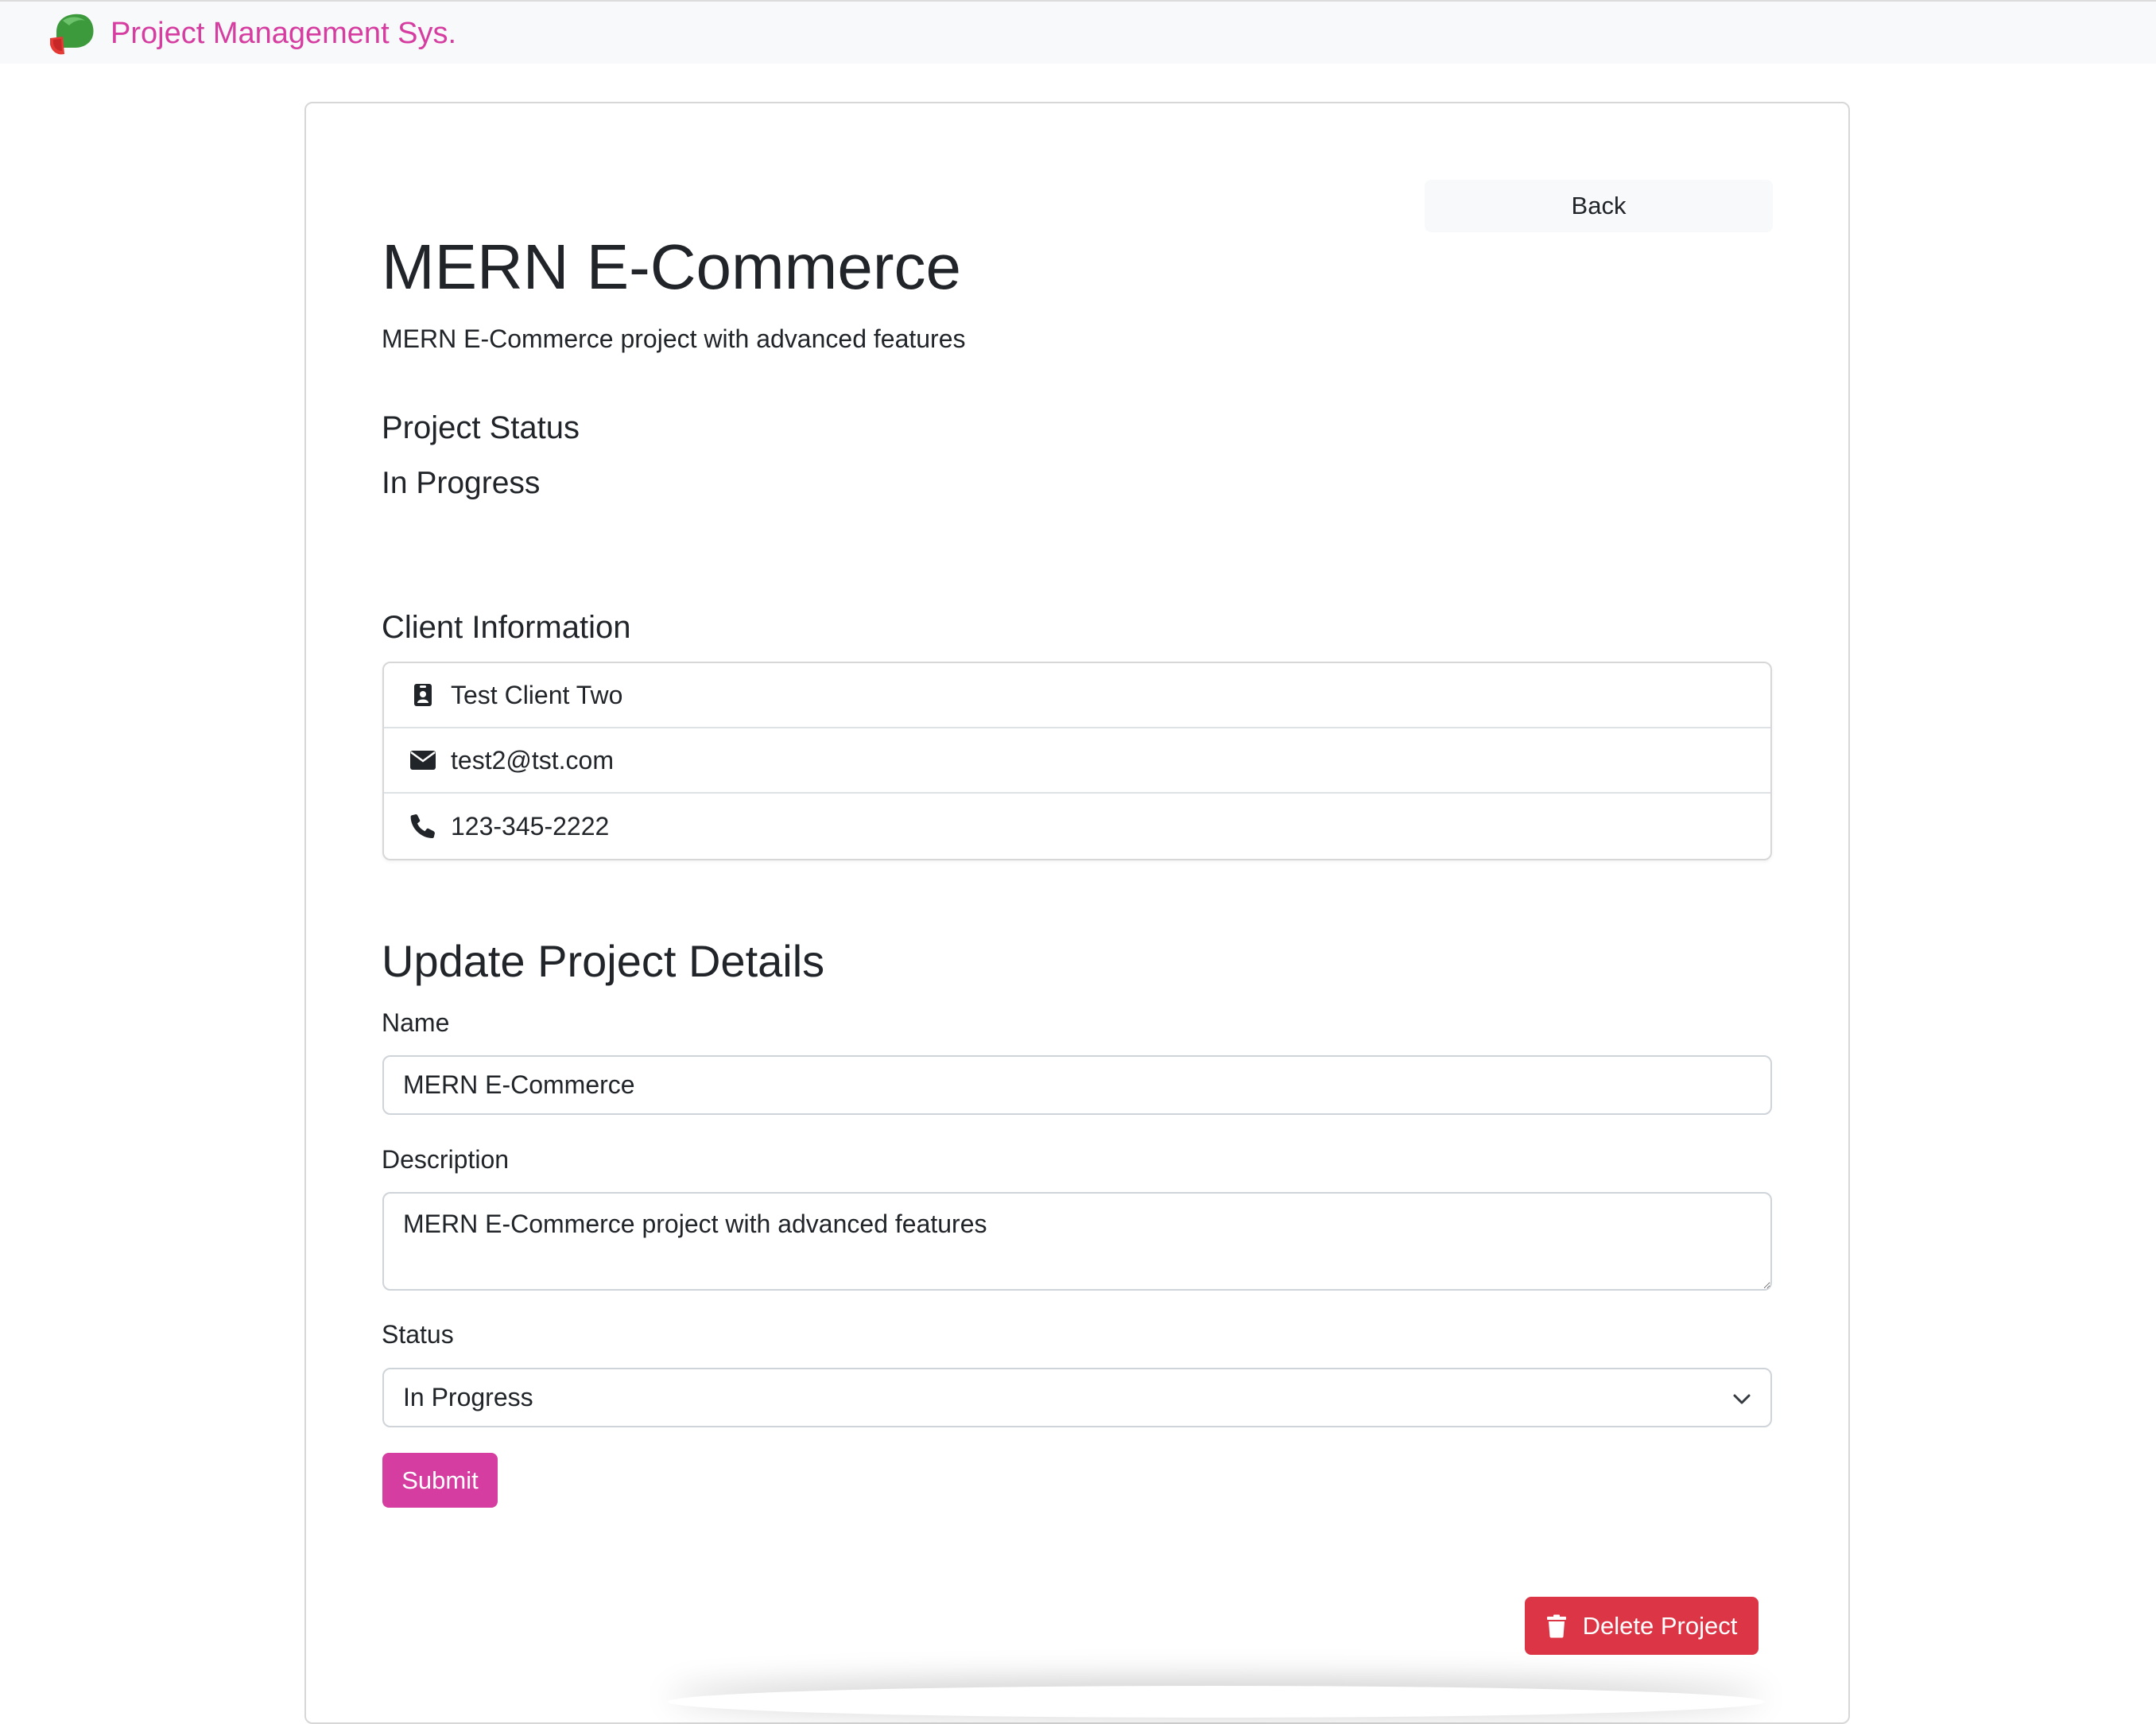  I want to click on status-label: Status, so click(418, 1334).